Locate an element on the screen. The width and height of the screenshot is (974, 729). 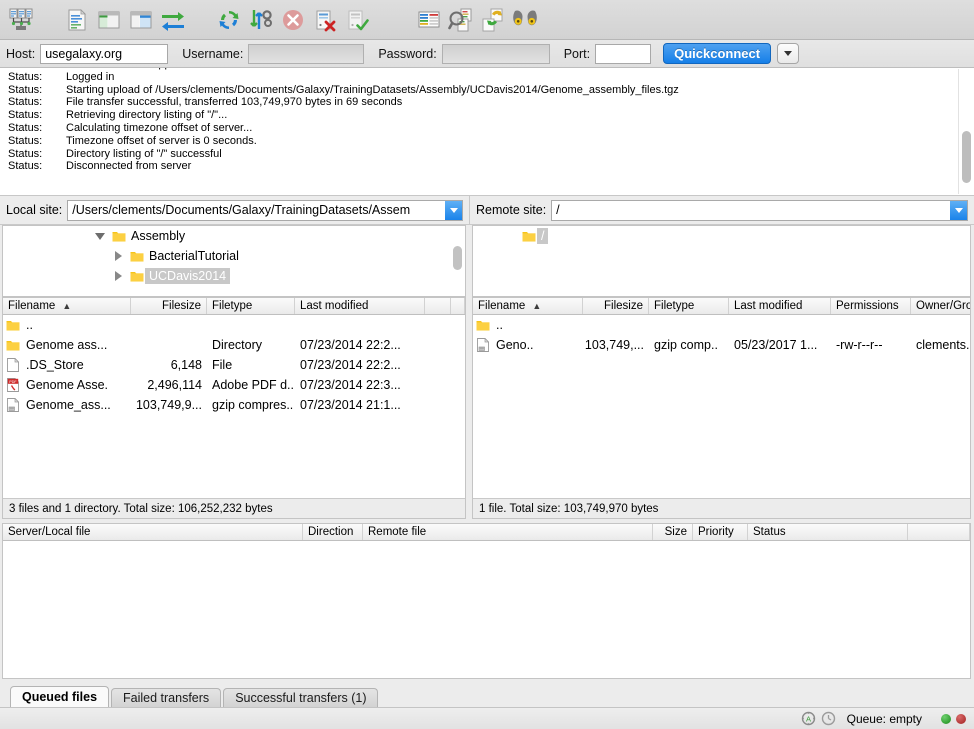
password-input is located at coordinates (495, 53).